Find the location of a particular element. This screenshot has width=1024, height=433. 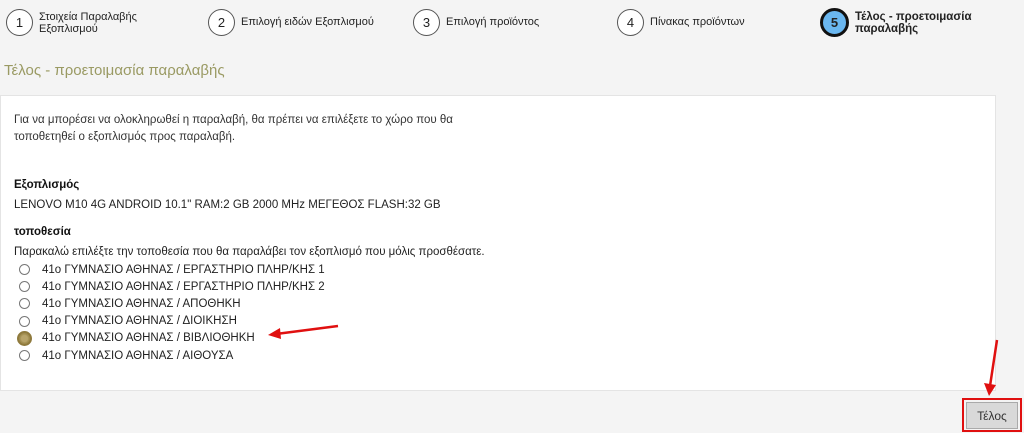

step-2-number: 2 is located at coordinates (221, 22).